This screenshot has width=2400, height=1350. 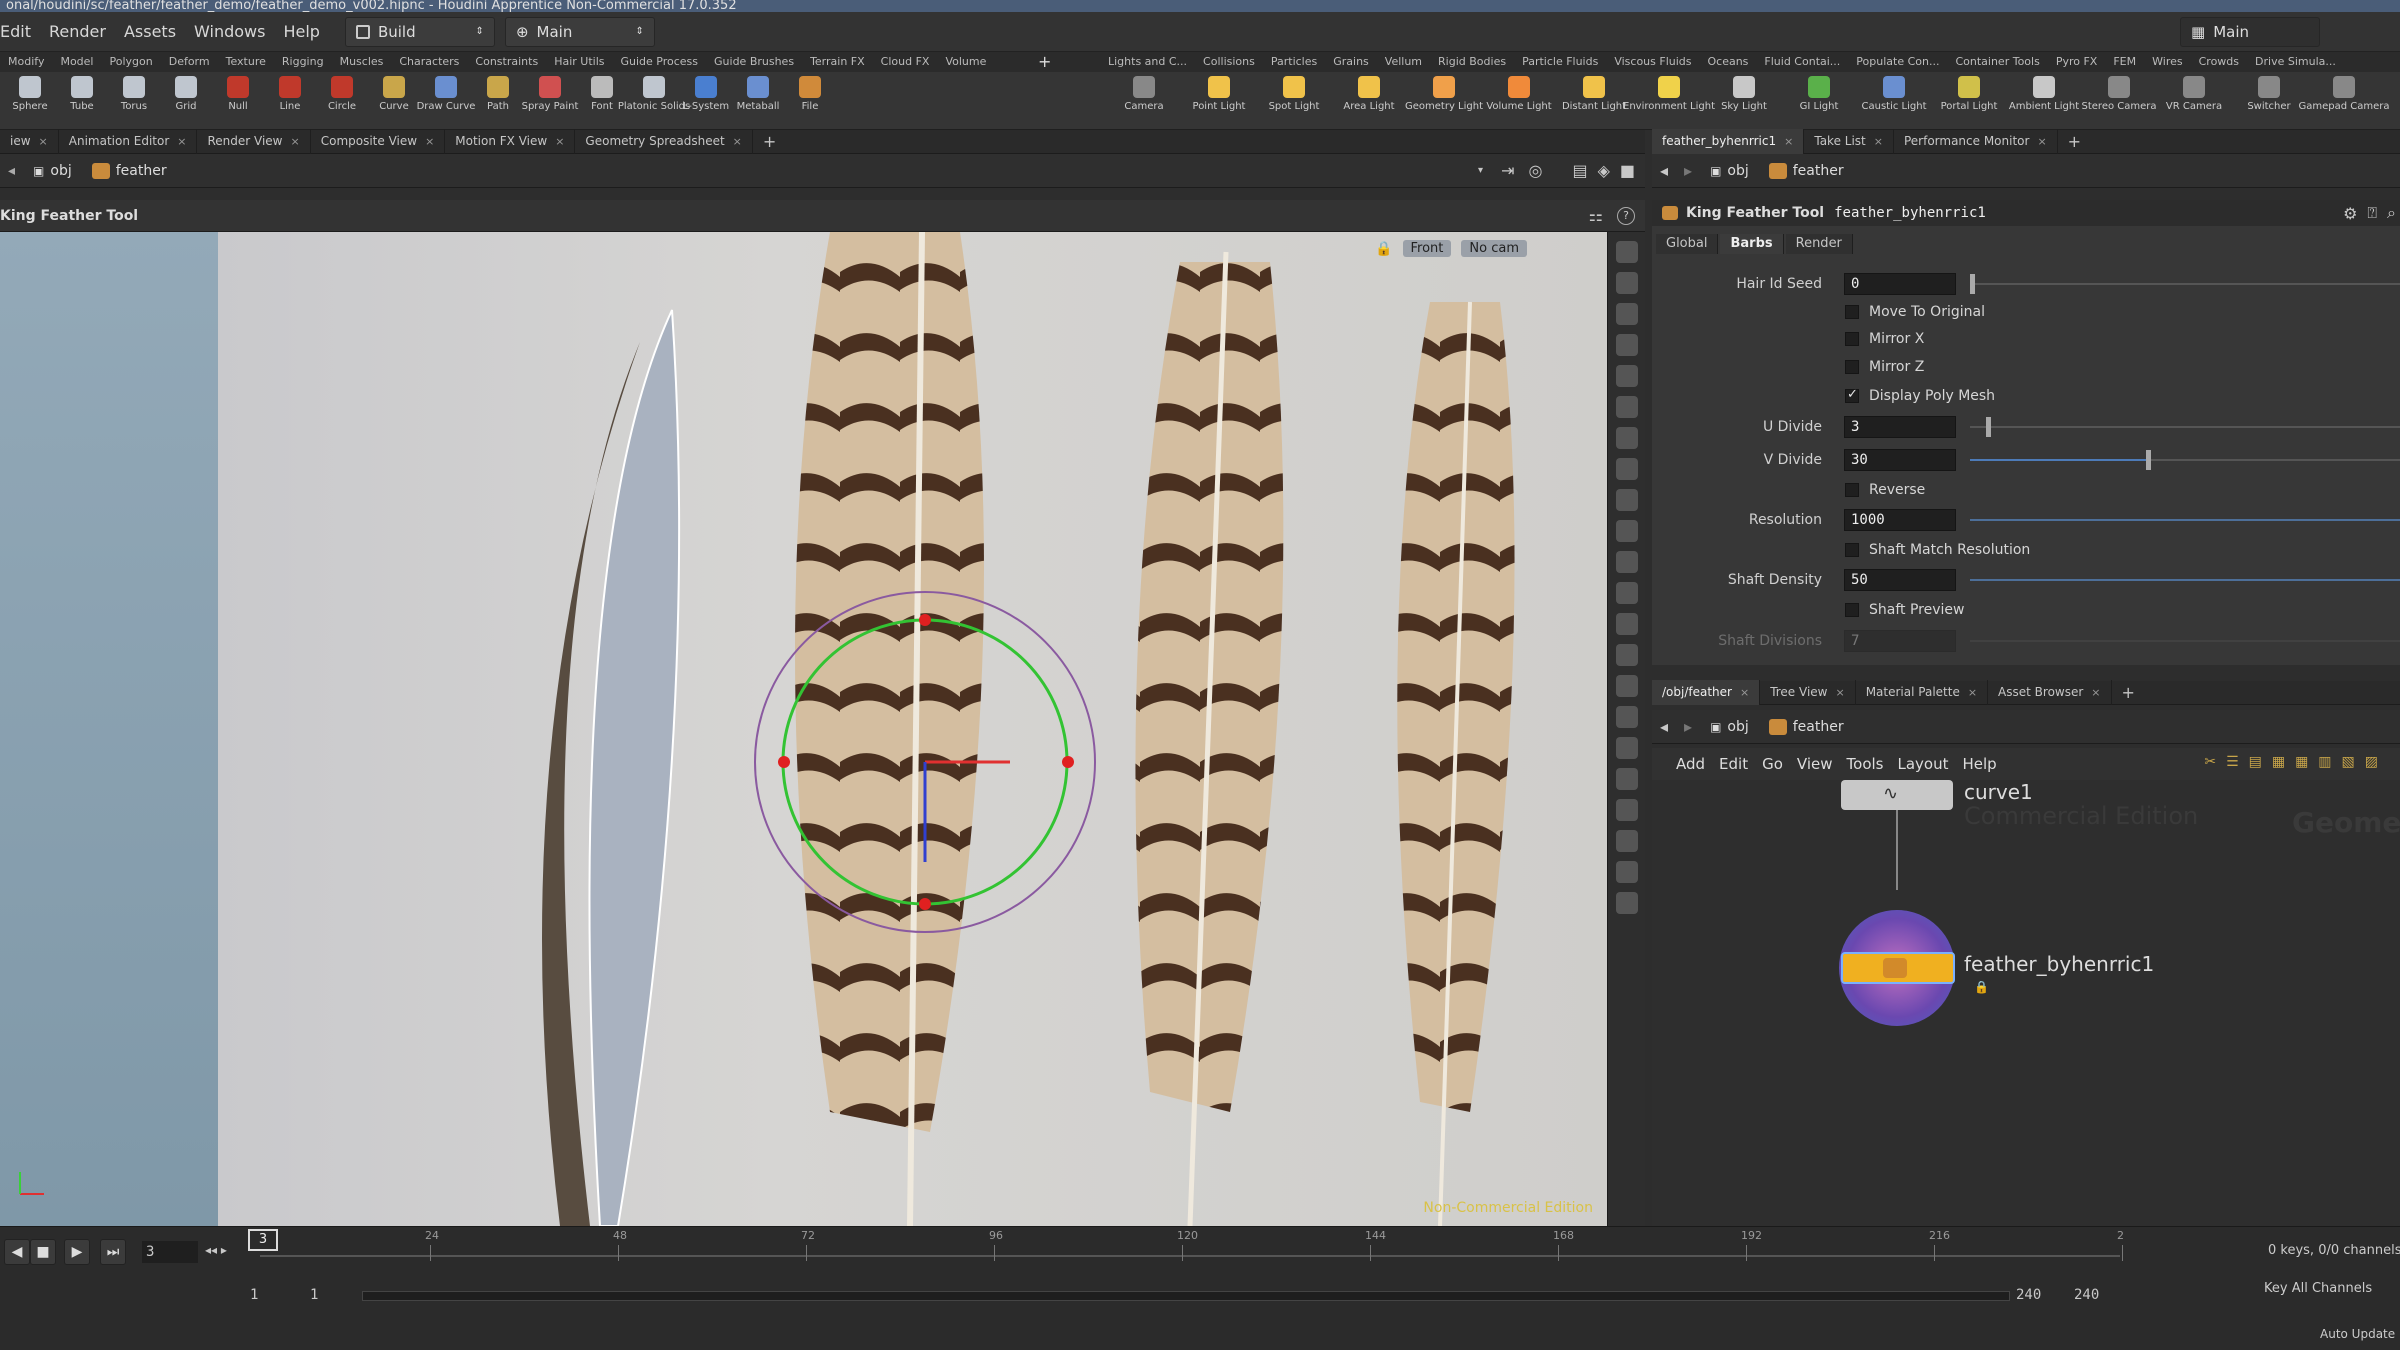 I want to click on desktop-selector: Build ⇕, so click(x=419, y=31).